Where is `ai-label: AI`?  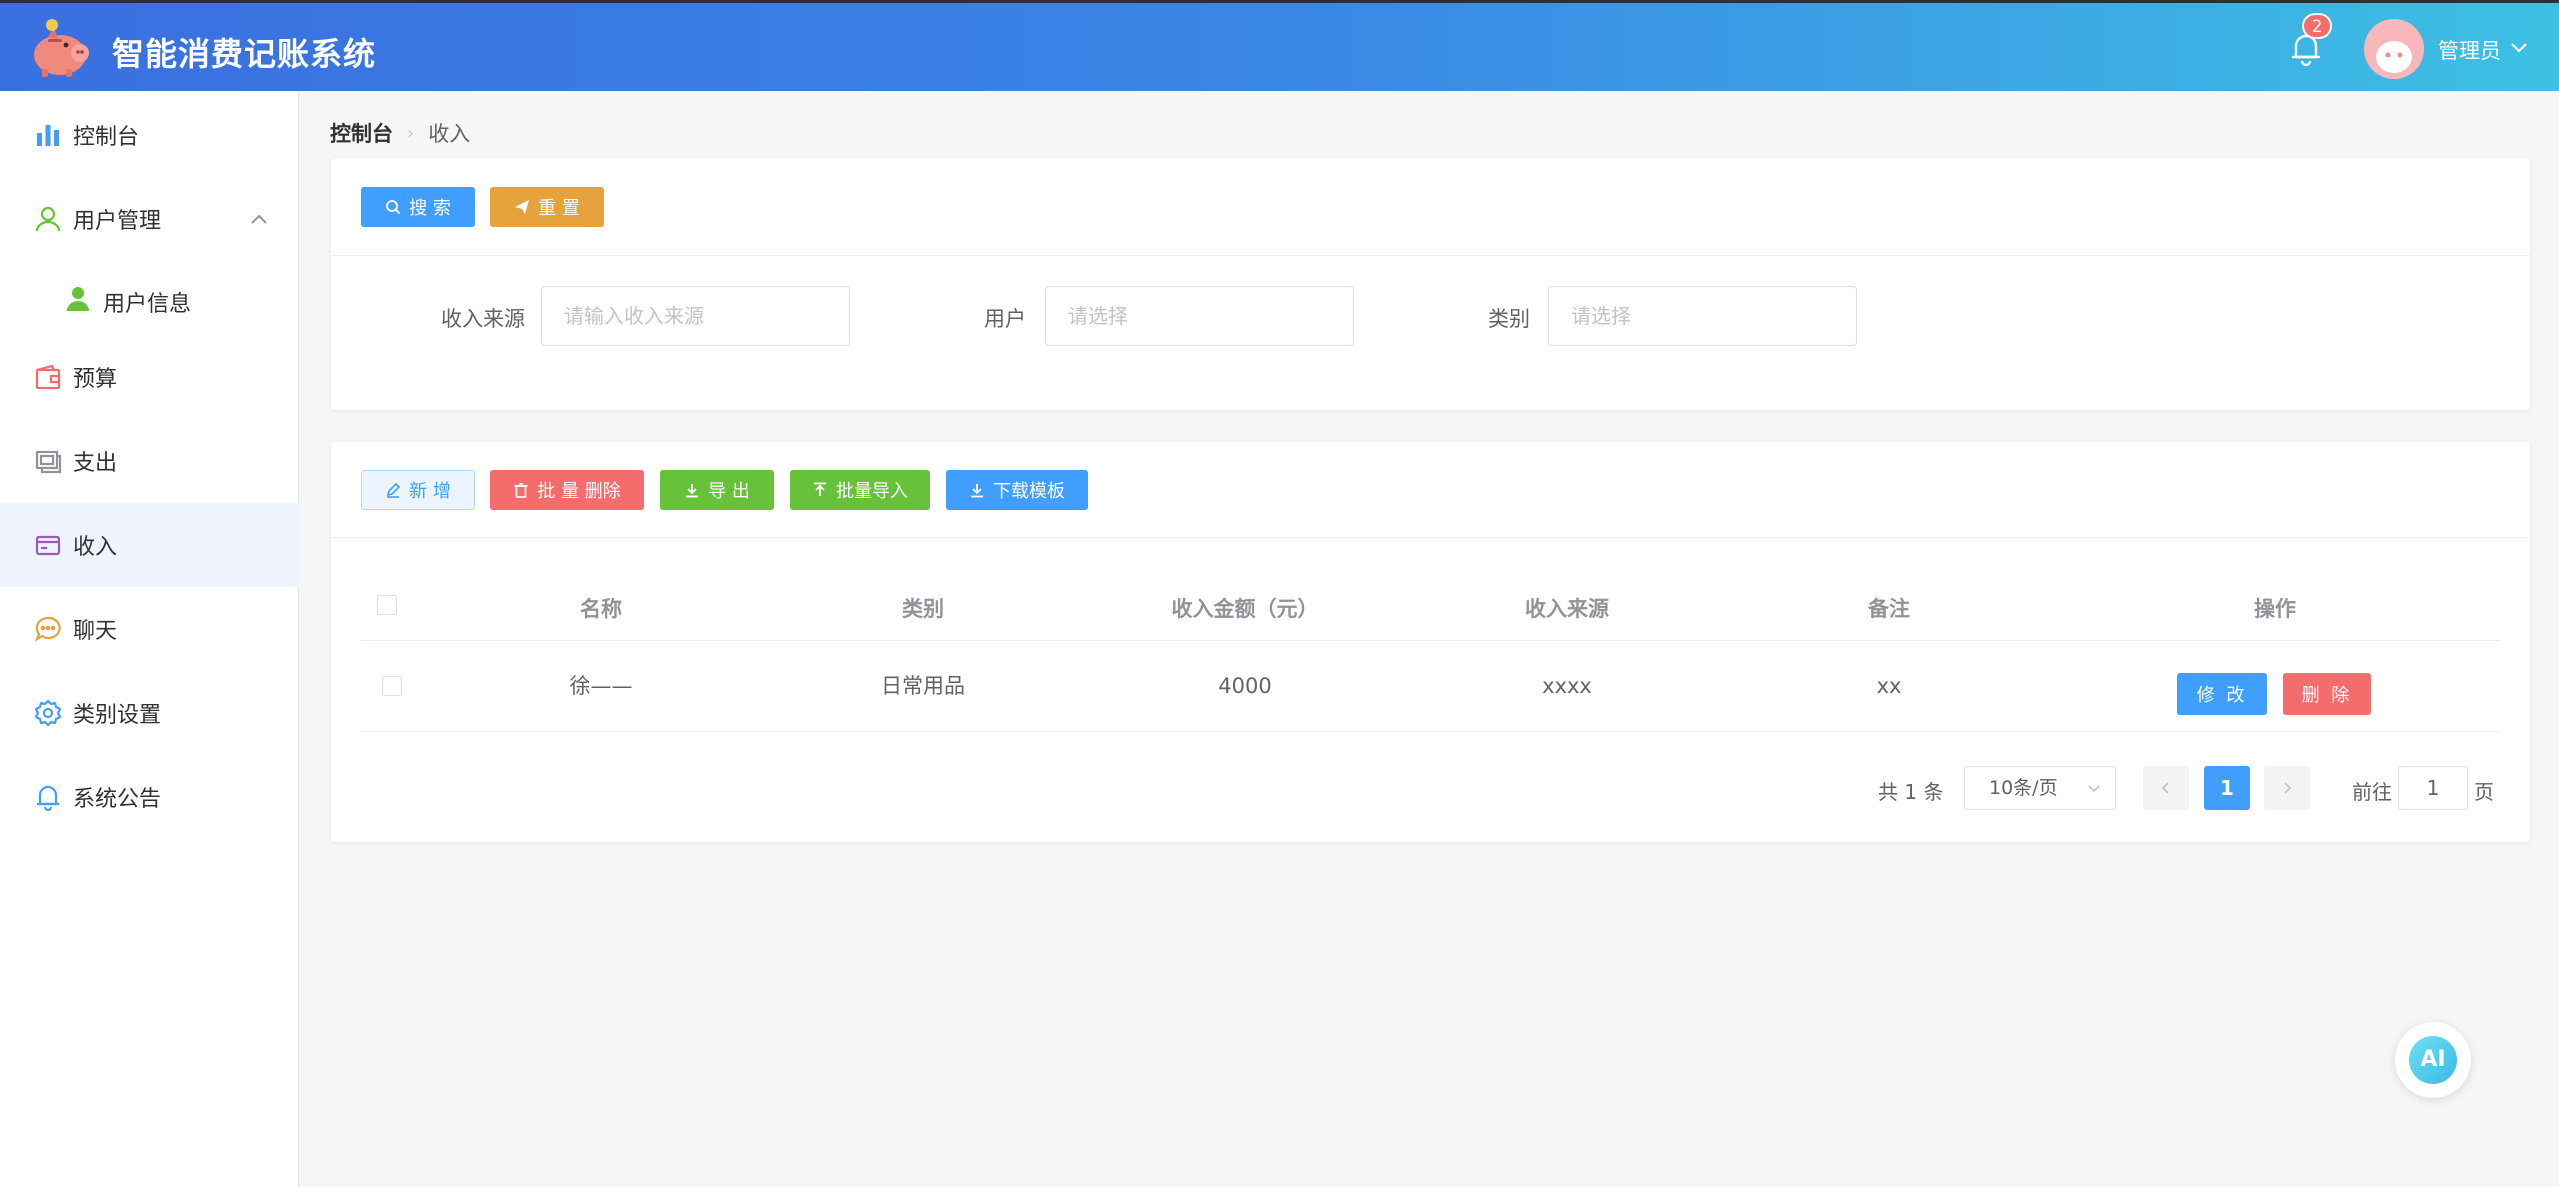
ai-label: AI is located at coordinates (2433, 1060).